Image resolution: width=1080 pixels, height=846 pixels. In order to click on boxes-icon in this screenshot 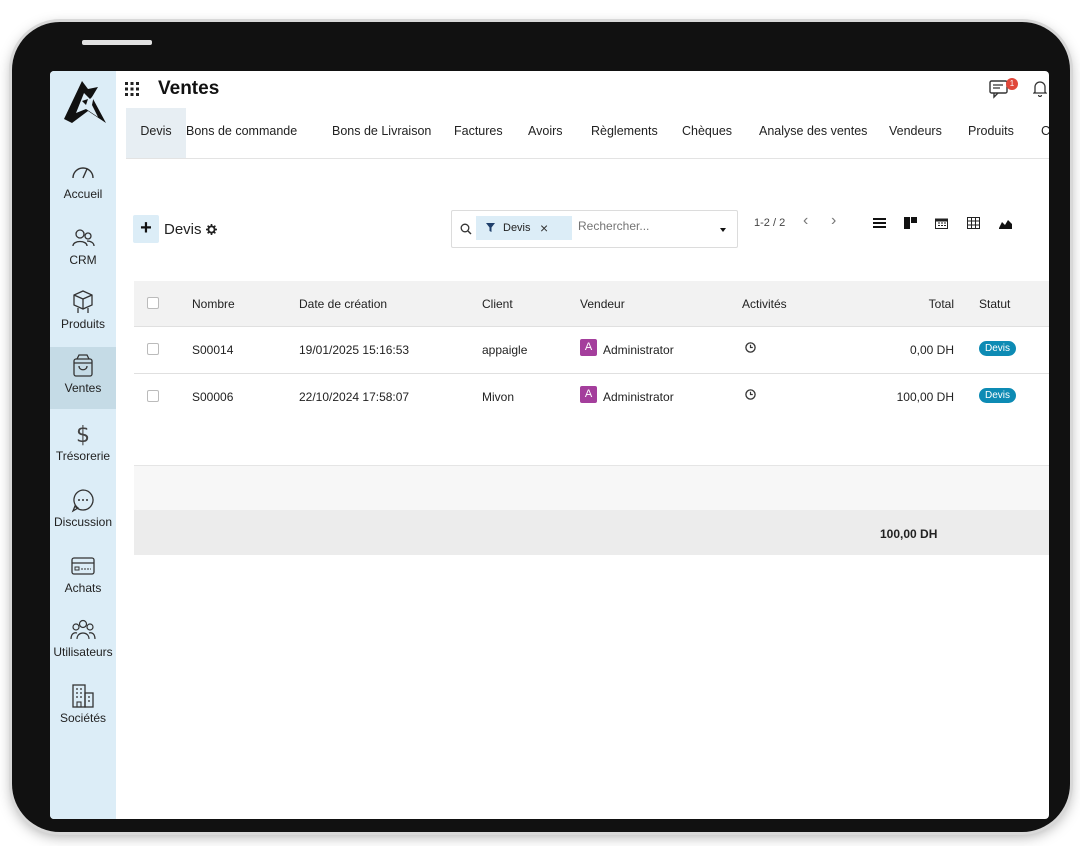, I will do `click(83, 301)`.